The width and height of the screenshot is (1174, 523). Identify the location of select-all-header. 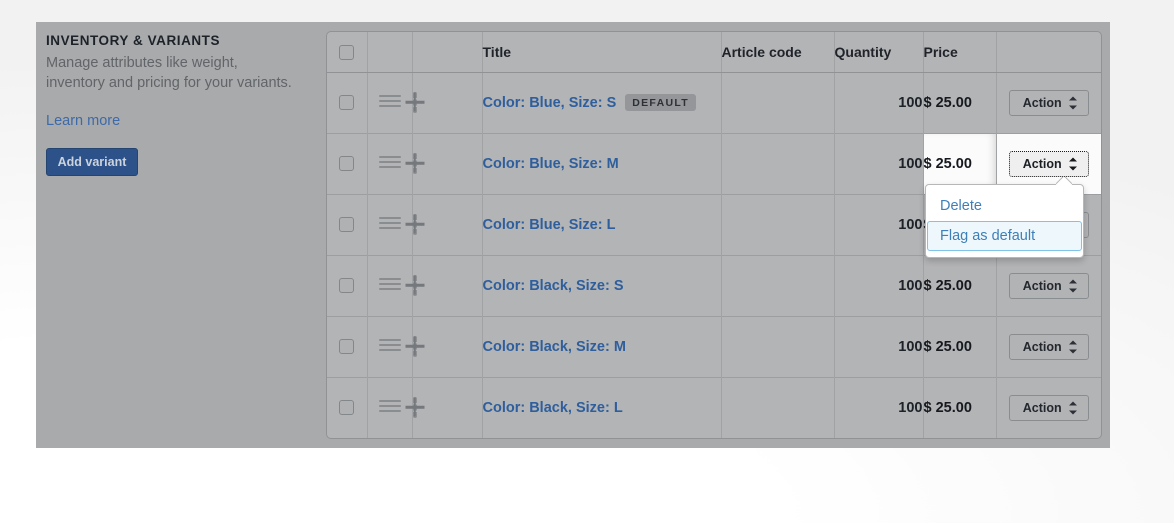
(347, 52).